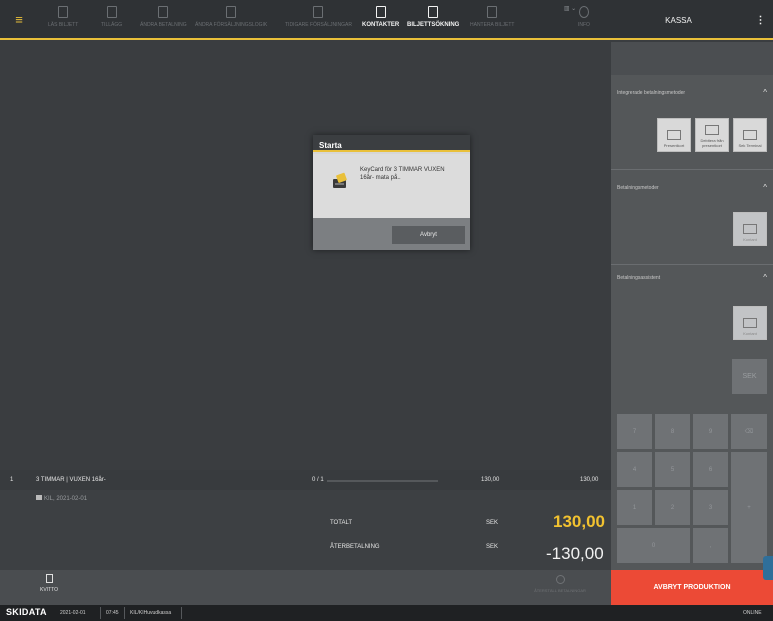  I want to click on key-4: 4, so click(634, 469).